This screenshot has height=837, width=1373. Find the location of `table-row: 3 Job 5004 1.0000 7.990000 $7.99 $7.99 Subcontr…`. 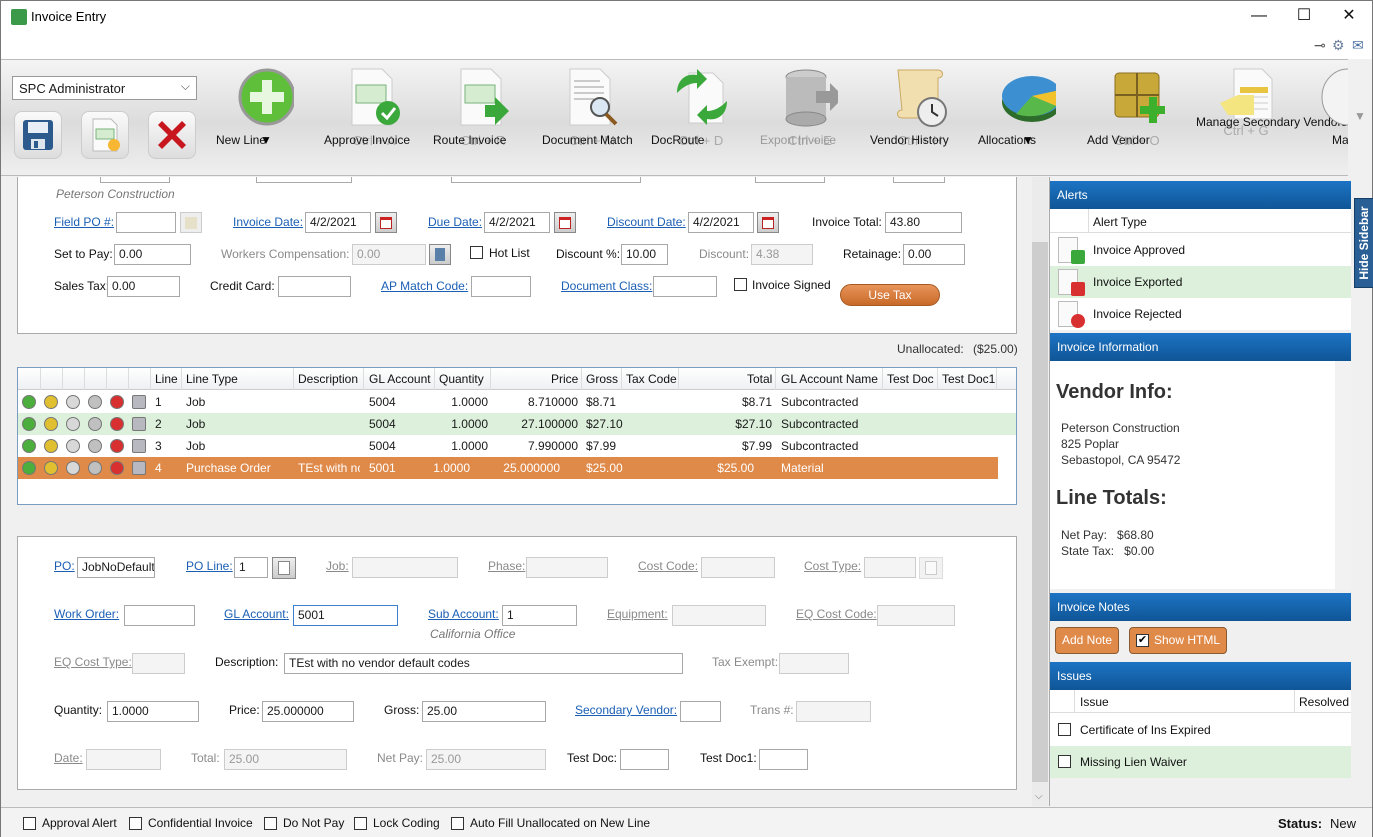

table-row: 3 Job 5004 1.0000 7.990000 $7.99 $7.99 Subcontr… is located at coordinates (517, 446).